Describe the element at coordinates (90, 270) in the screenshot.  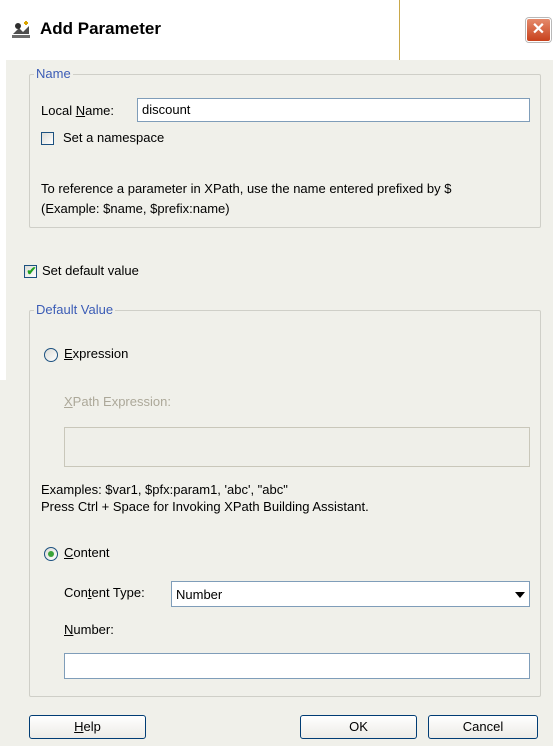
I see `set-default-checkbox-label: Set default value` at that location.